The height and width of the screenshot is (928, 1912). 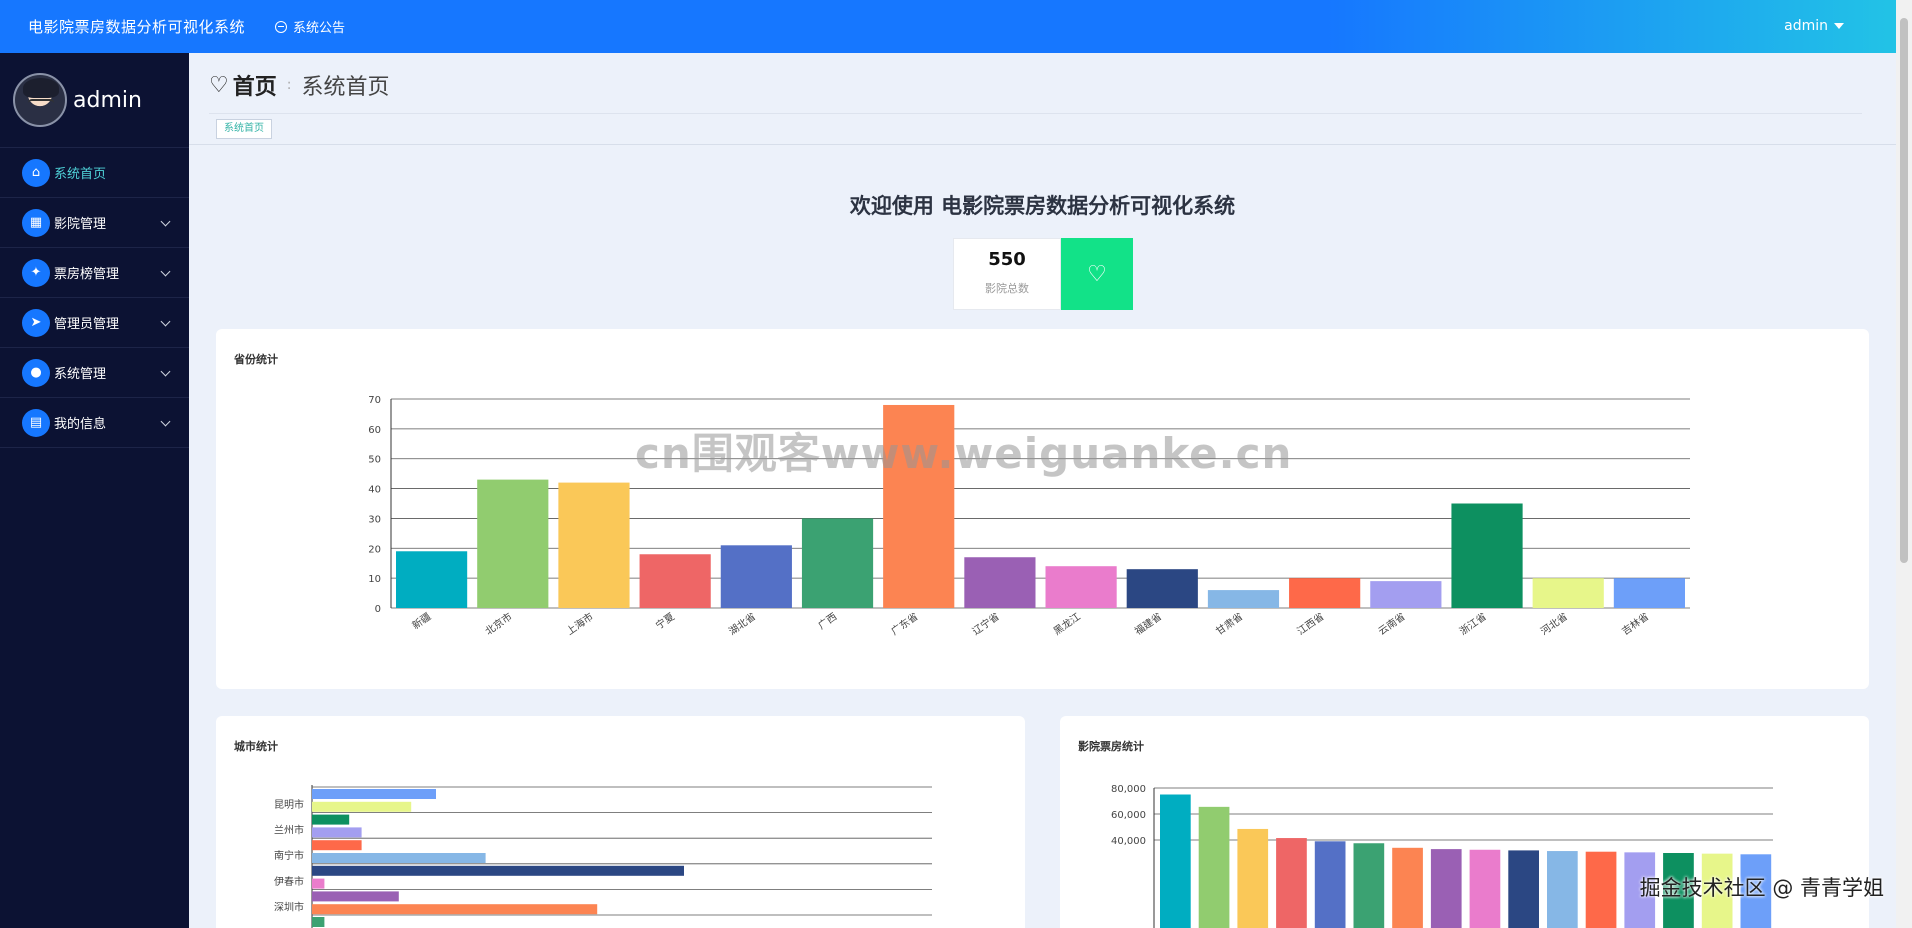 I want to click on card-icon: ▤, so click(x=36, y=422).